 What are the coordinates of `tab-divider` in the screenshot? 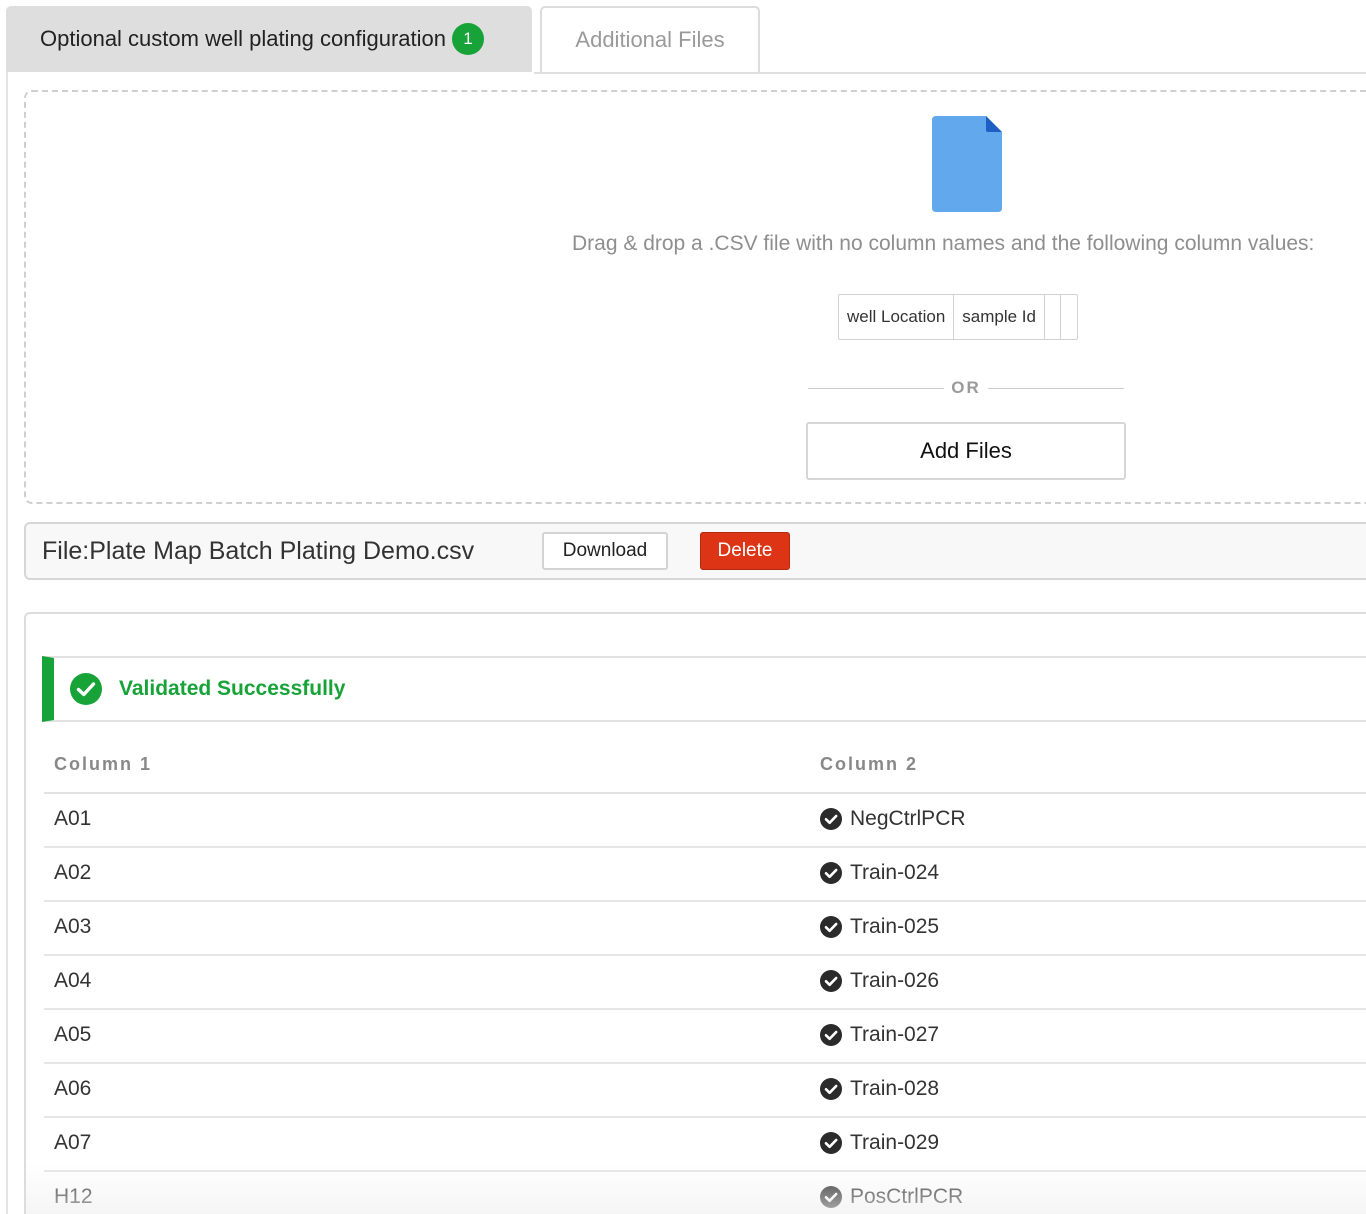 It's located at (950, 73).